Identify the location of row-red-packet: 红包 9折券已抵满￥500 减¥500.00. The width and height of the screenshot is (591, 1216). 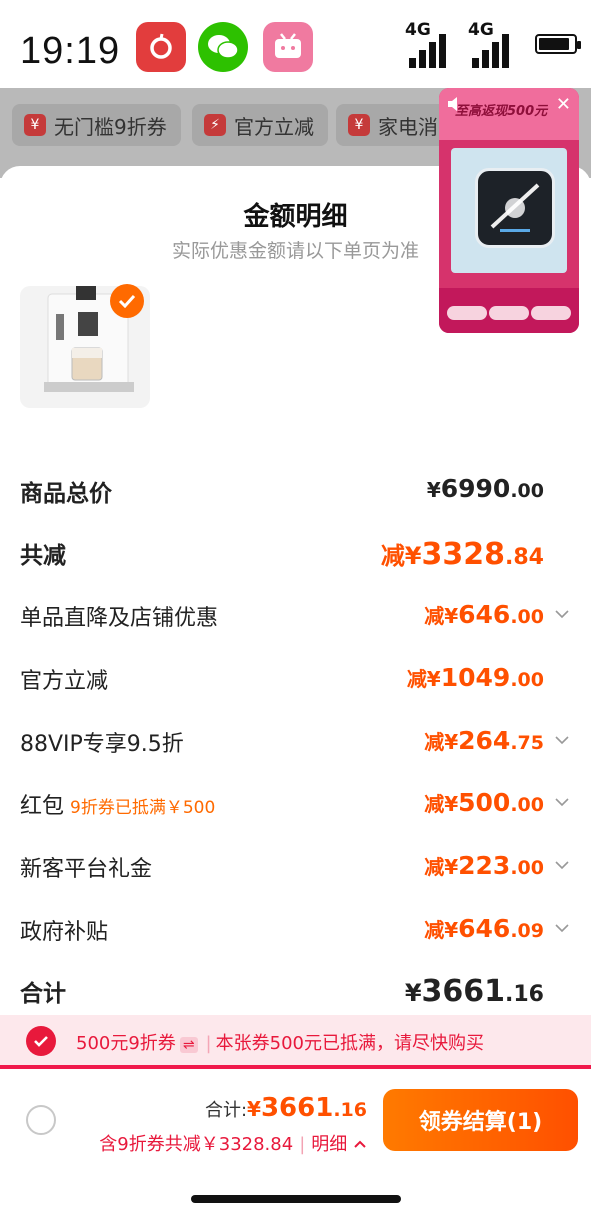
(296, 808).